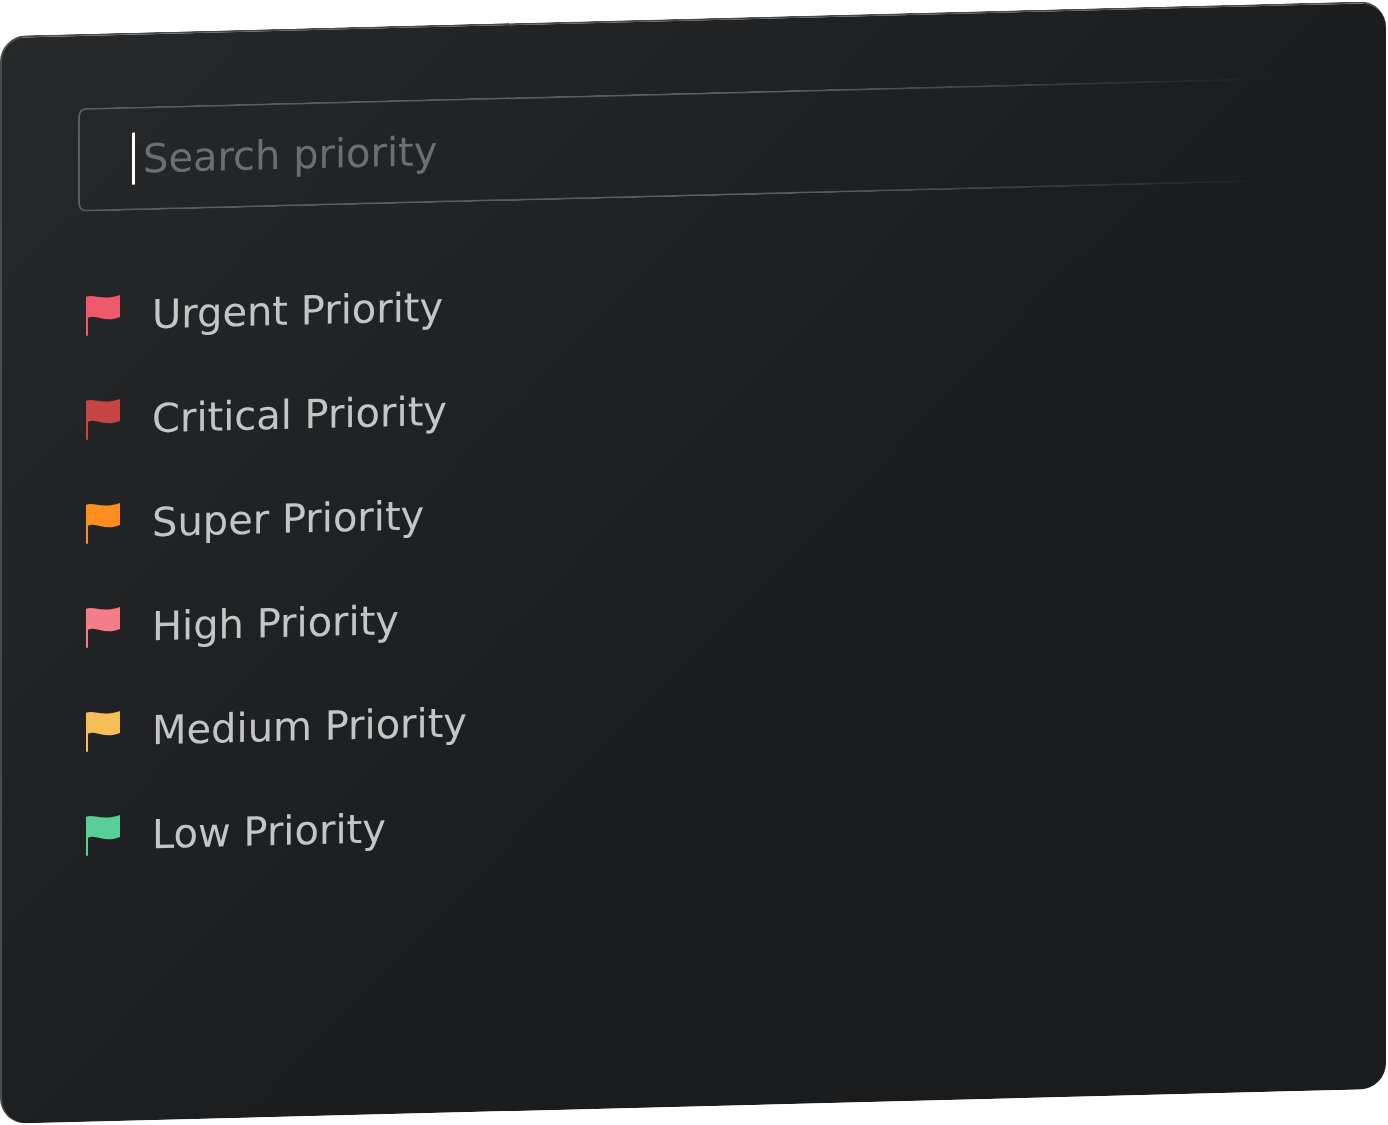 Image resolution: width=1388 pixels, height=1125 pixels. What do you see at coordinates (133, 158) in the screenshot?
I see `text-cursor` at bounding box center [133, 158].